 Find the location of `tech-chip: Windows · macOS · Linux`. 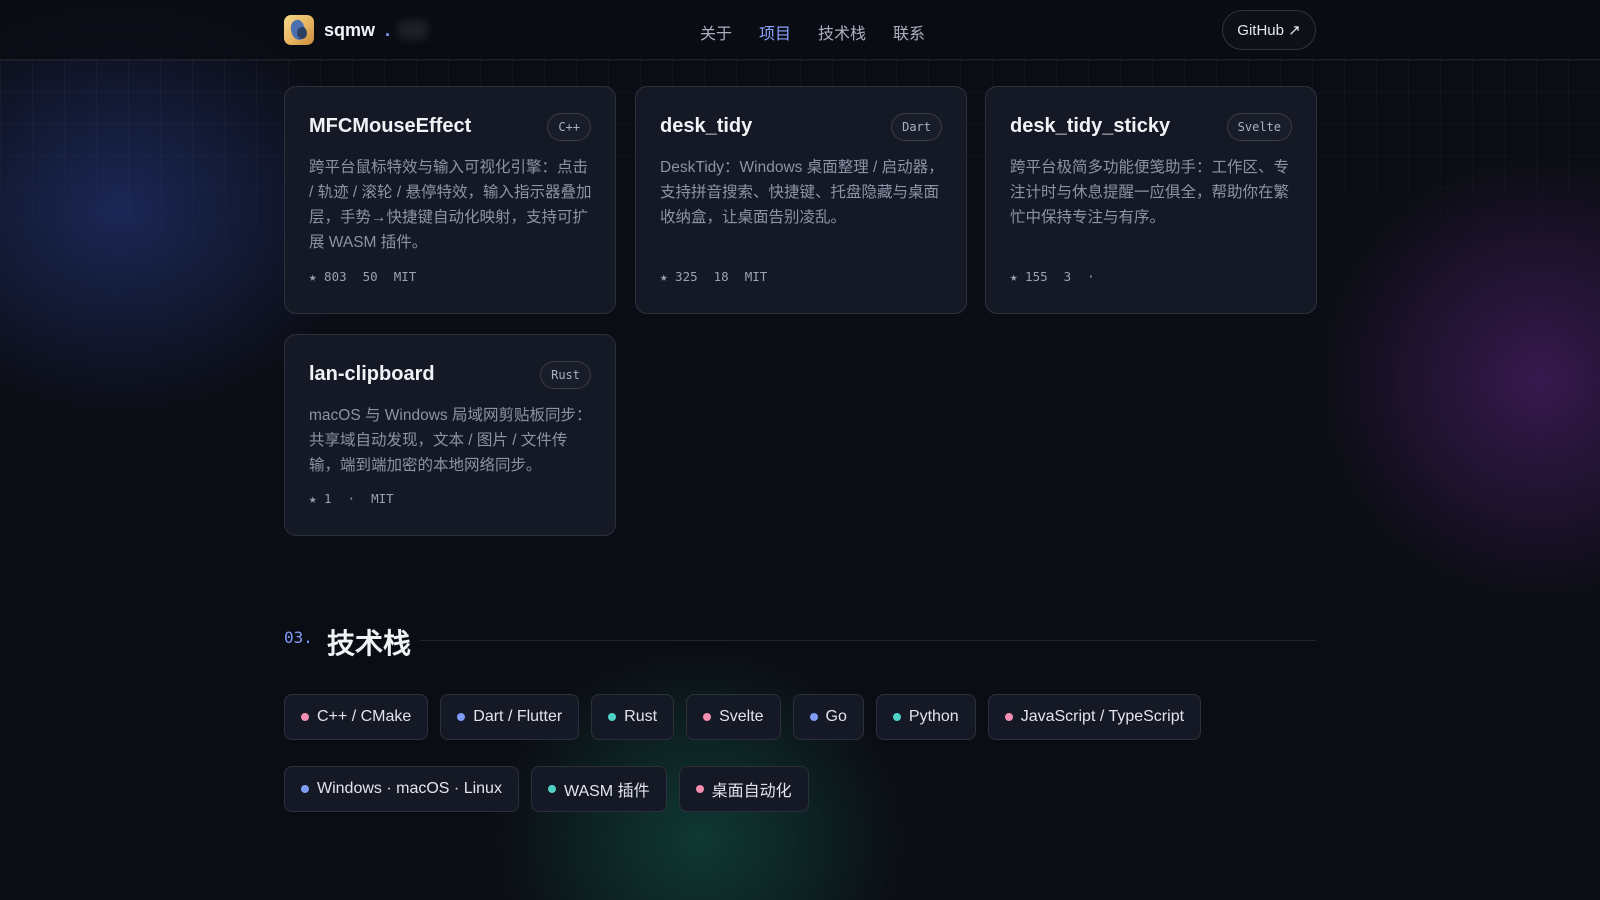

tech-chip: Windows · macOS · Linux is located at coordinates (401, 789).